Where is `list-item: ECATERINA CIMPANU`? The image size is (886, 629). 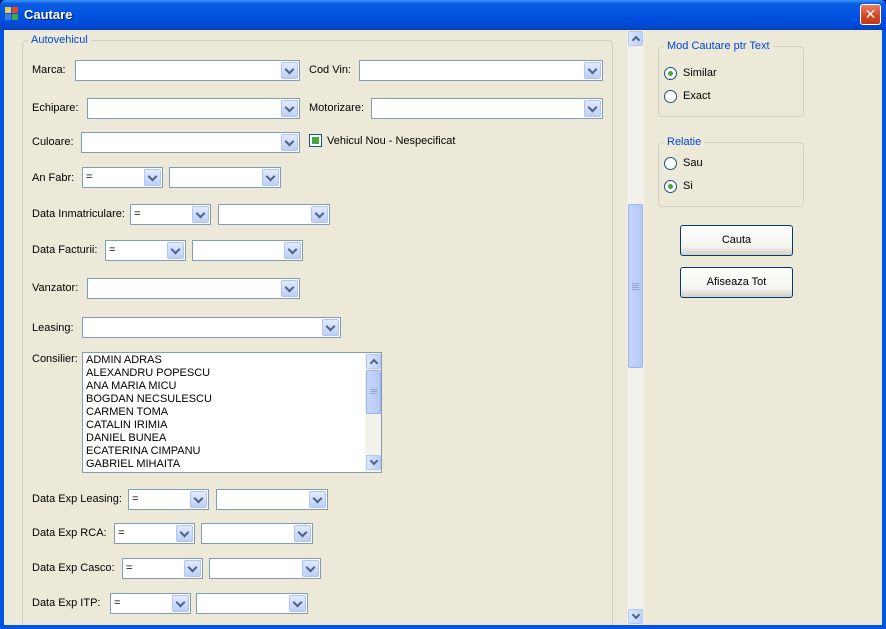
list-item: ECATERINA CIMPANU is located at coordinates (143, 451).